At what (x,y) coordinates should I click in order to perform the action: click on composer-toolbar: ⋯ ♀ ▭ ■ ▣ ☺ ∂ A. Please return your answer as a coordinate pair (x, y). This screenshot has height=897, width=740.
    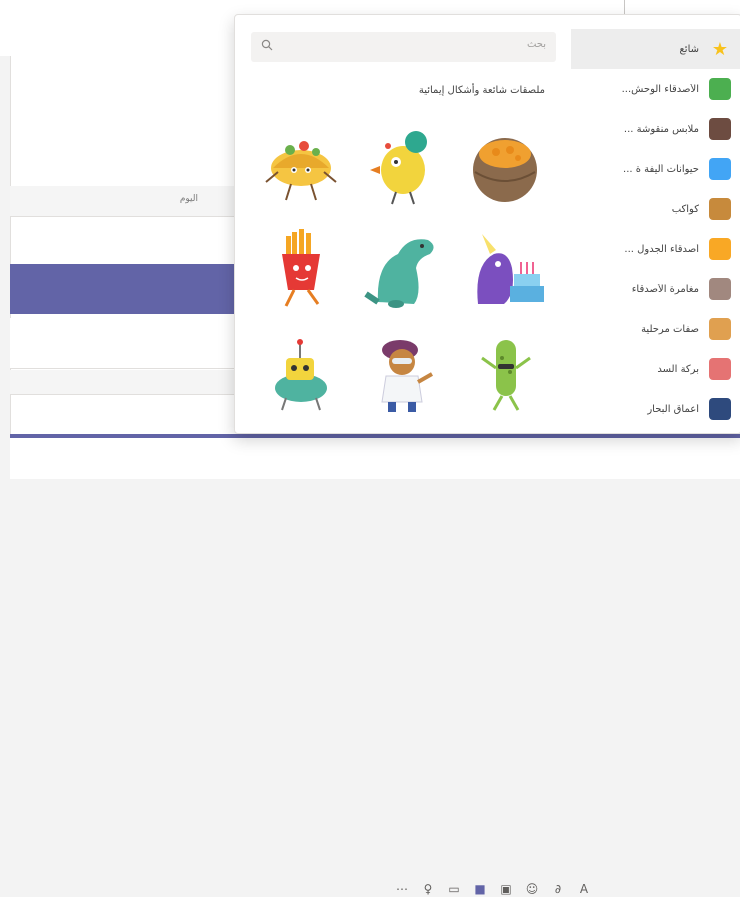
    Looking at the image, I should click on (493, 889).